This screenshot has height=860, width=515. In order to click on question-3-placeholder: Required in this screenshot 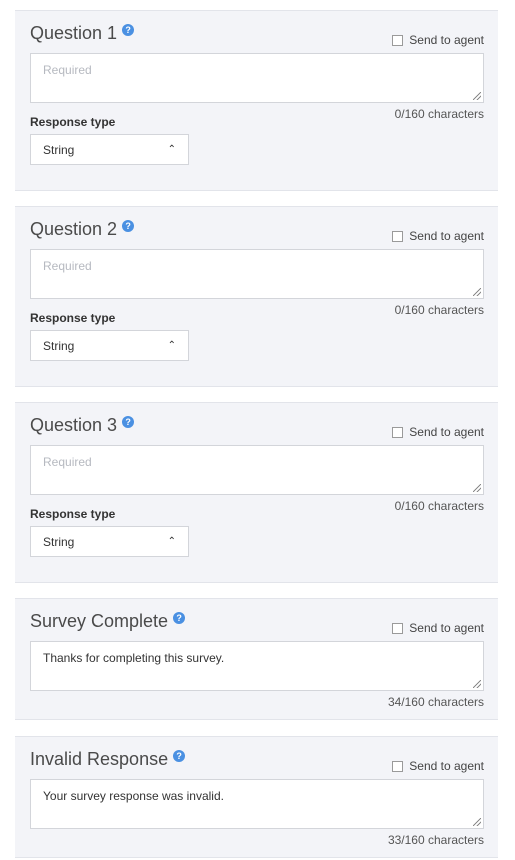, I will do `click(67, 462)`.